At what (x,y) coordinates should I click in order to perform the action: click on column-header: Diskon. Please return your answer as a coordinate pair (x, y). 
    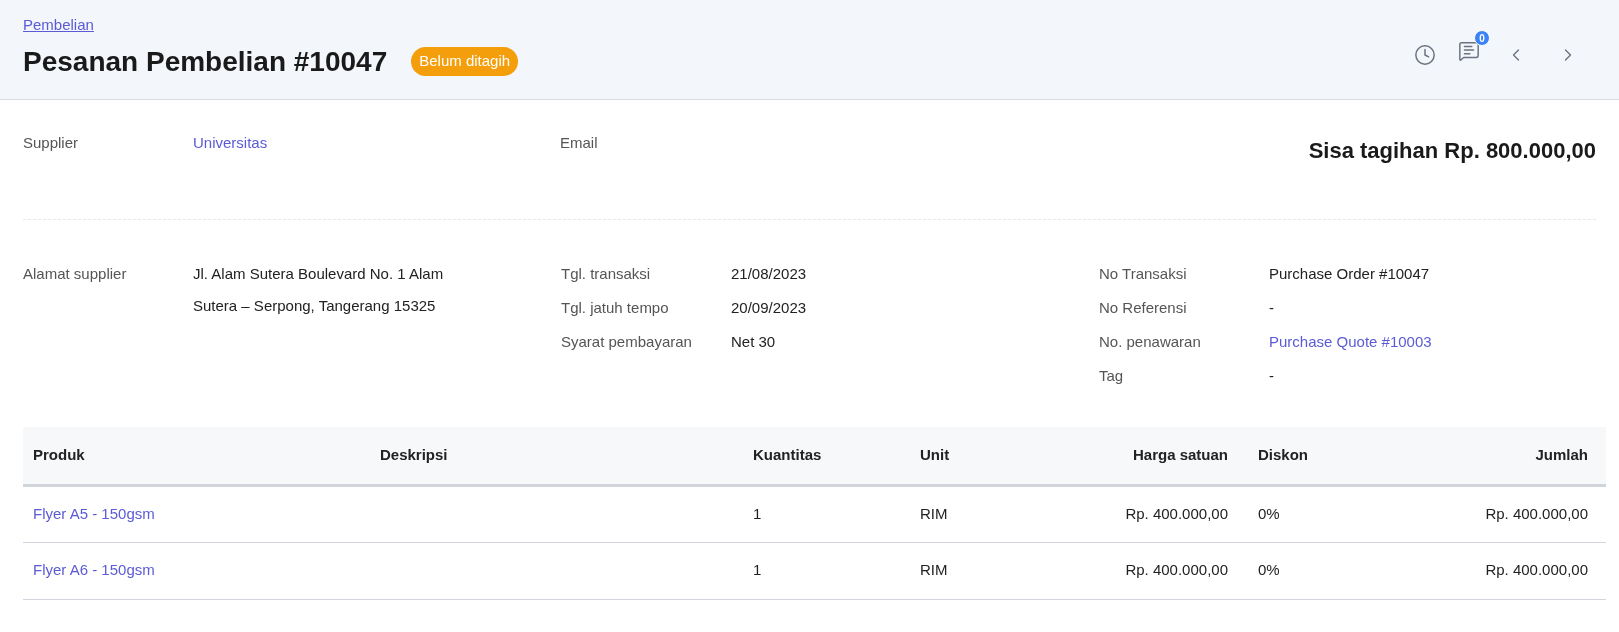
    Looking at the image, I should click on (1333, 456).